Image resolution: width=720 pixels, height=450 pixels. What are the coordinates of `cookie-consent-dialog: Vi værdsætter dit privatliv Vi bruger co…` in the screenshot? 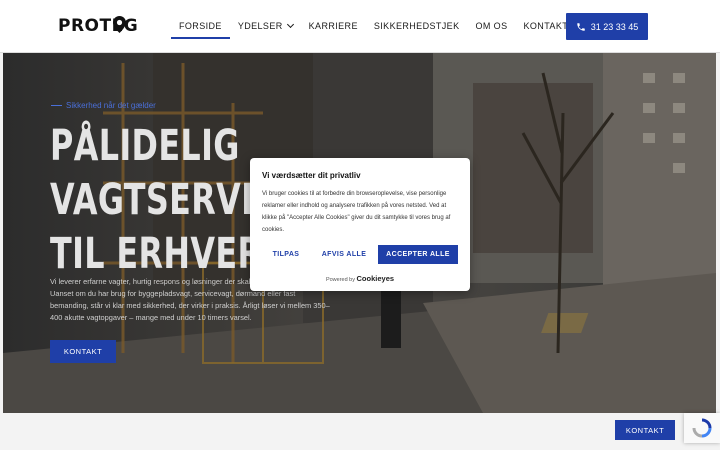 It's located at (360, 224).